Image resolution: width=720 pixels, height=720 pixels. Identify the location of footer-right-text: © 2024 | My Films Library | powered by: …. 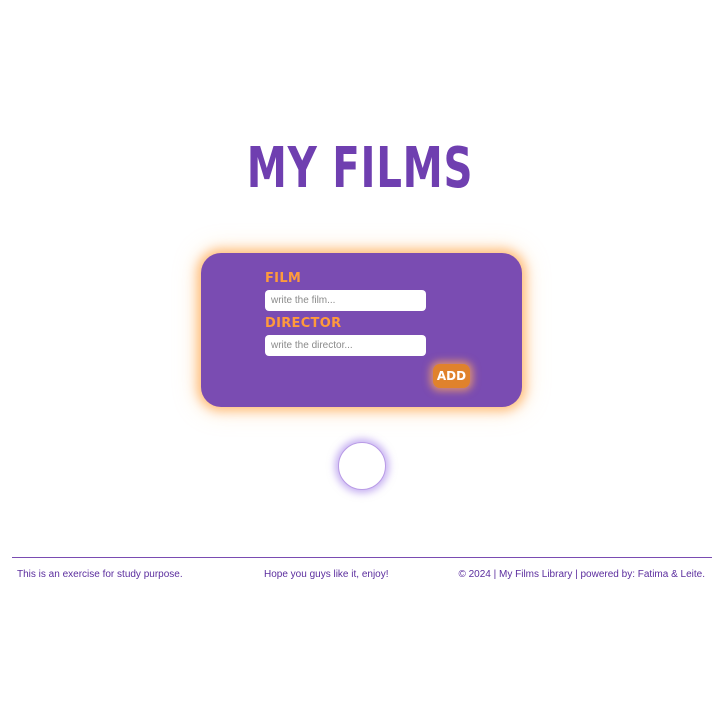
(581, 574).